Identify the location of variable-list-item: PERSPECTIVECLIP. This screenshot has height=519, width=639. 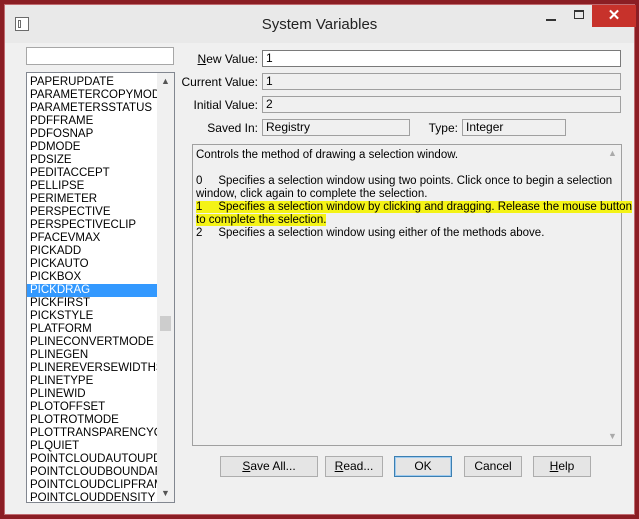
(92, 225).